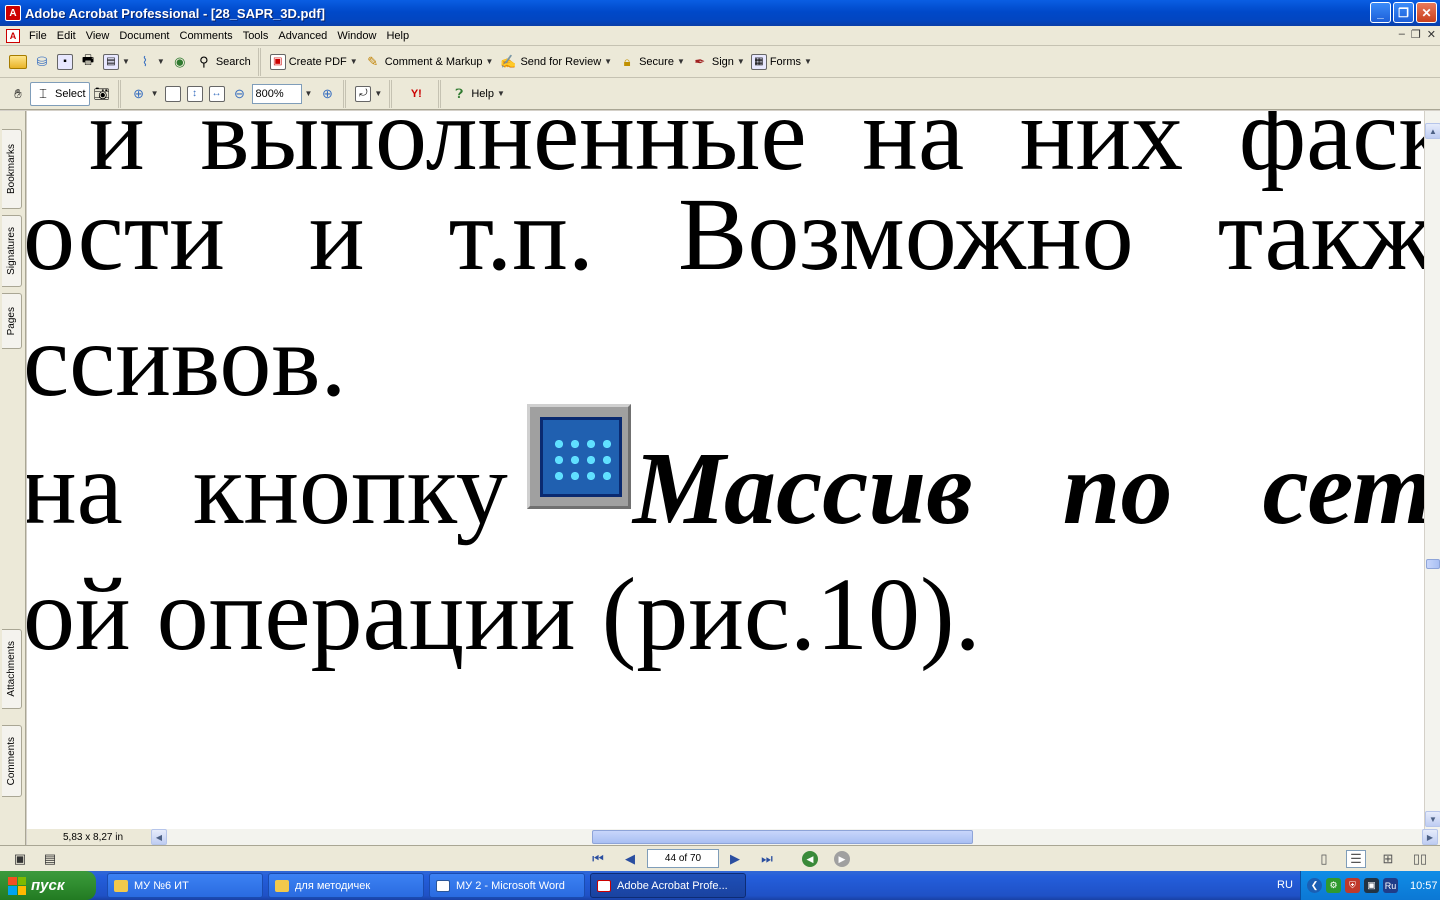 The height and width of the screenshot is (900, 1440). I want to click on pdf-document-icon: A, so click(13, 35).